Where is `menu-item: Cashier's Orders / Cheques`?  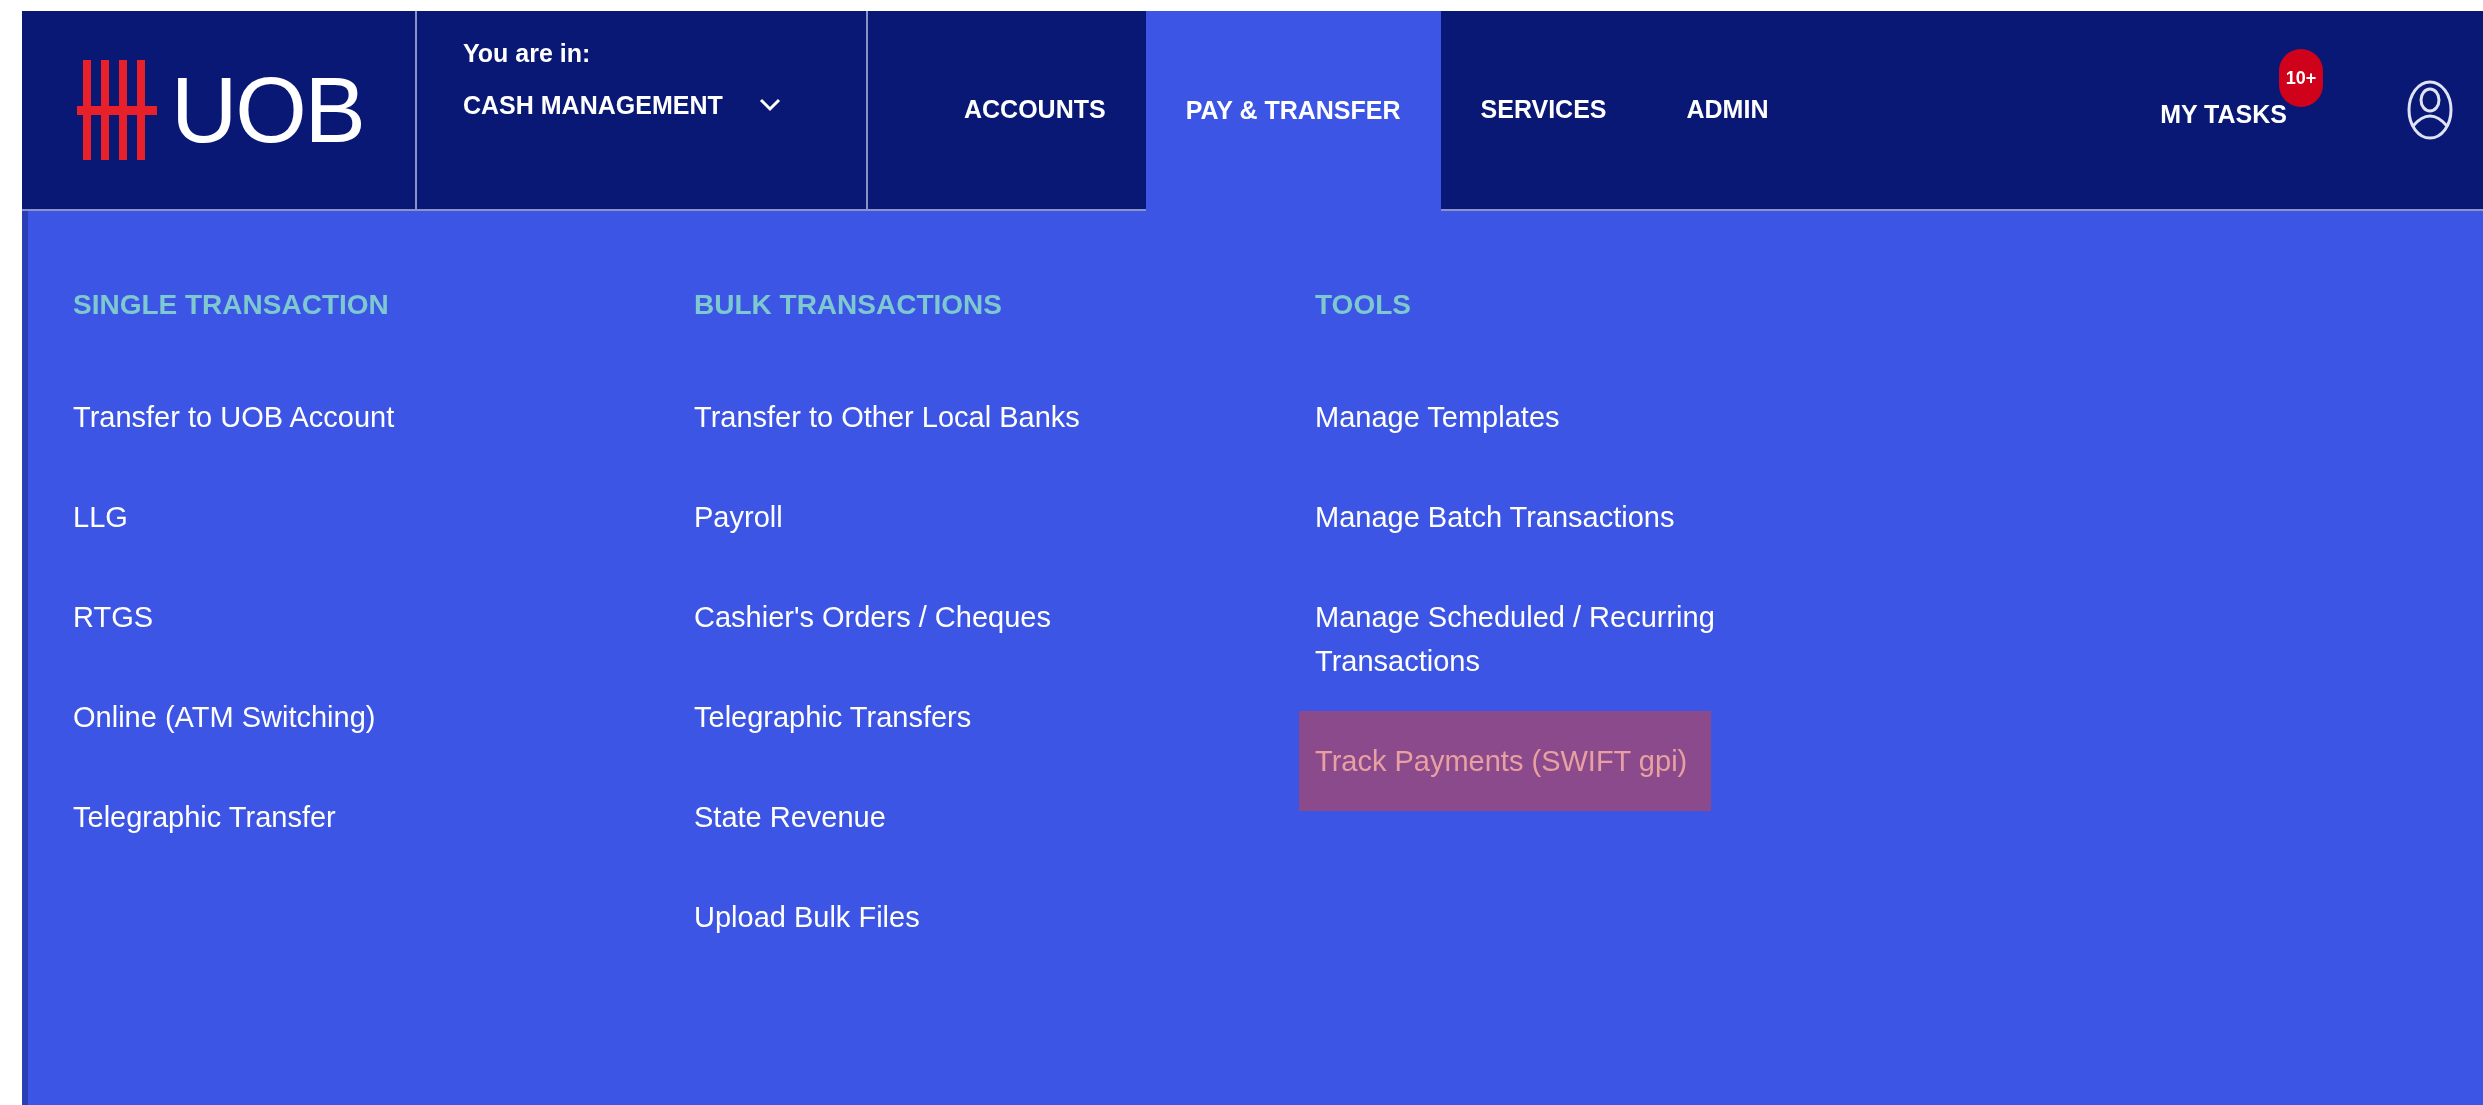
menu-item: Cashier's Orders / Cheques is located at coordinates (872, 617).